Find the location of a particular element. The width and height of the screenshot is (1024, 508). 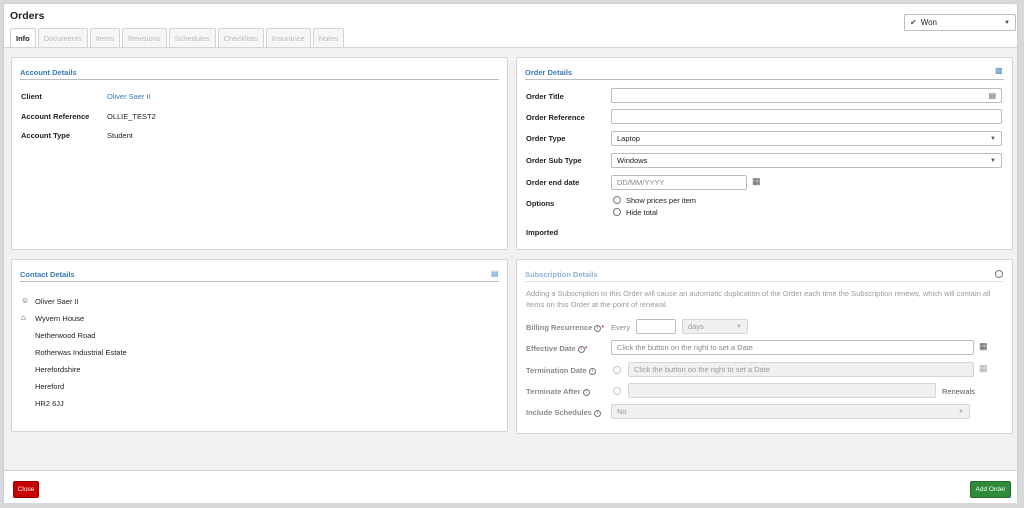

order-end-date-placeholder: DD/MM/YYYY is located at coordinates (641, 182).